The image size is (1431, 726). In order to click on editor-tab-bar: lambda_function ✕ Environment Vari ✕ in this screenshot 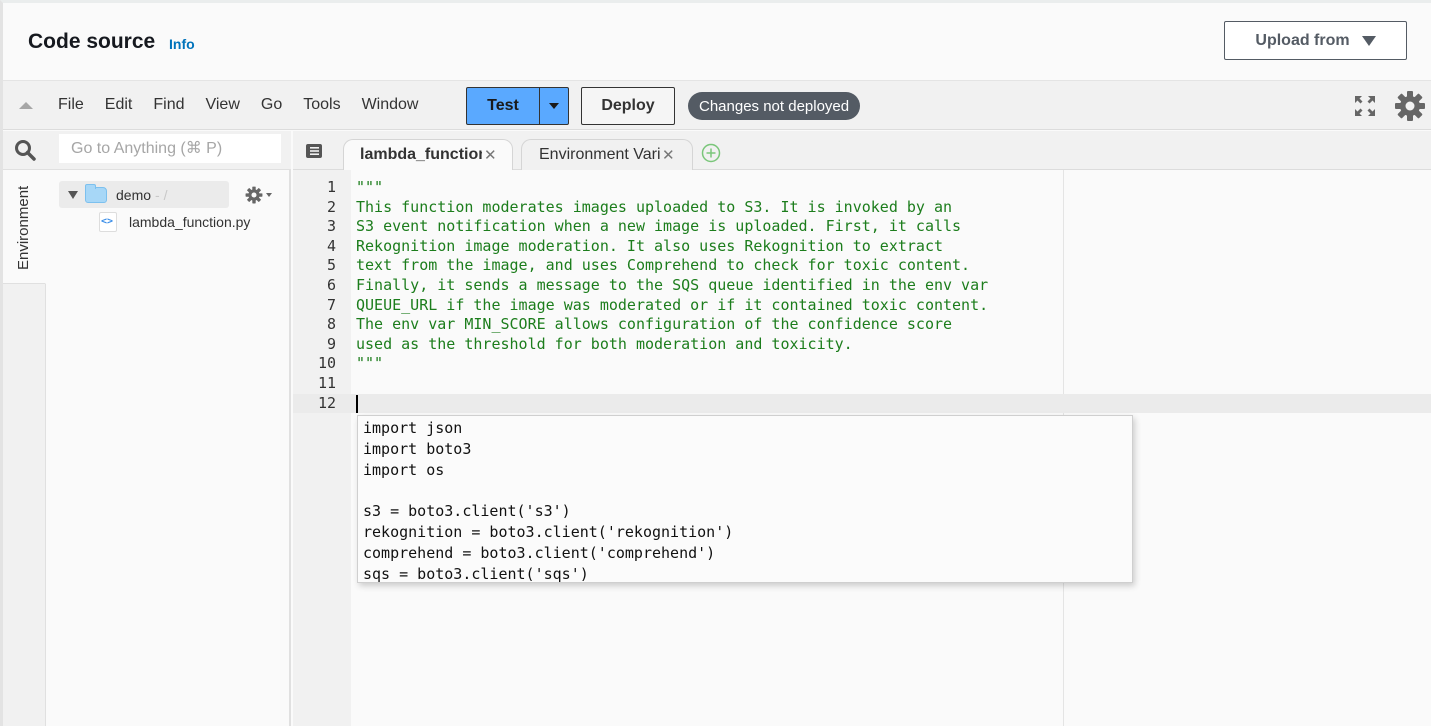, I will do `click(862, 150)`.